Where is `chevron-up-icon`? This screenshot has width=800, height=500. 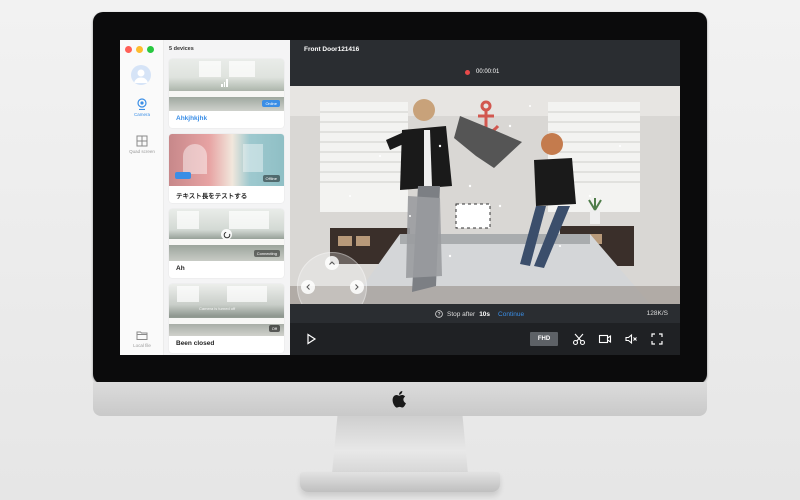
chevron-up-icon is located at coordinates (332, 263).